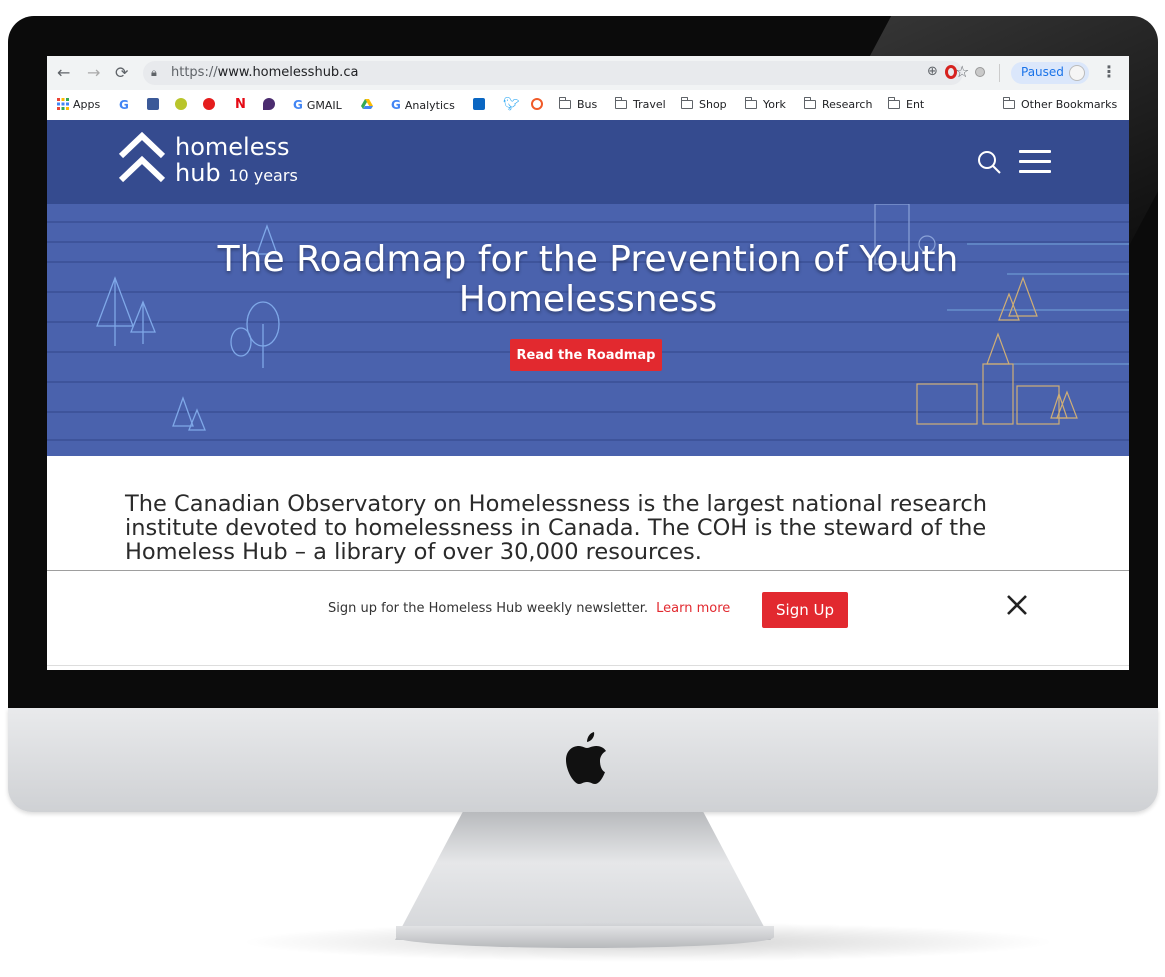  I want to click on learn-more-link: Learn more, so click(693, 608).